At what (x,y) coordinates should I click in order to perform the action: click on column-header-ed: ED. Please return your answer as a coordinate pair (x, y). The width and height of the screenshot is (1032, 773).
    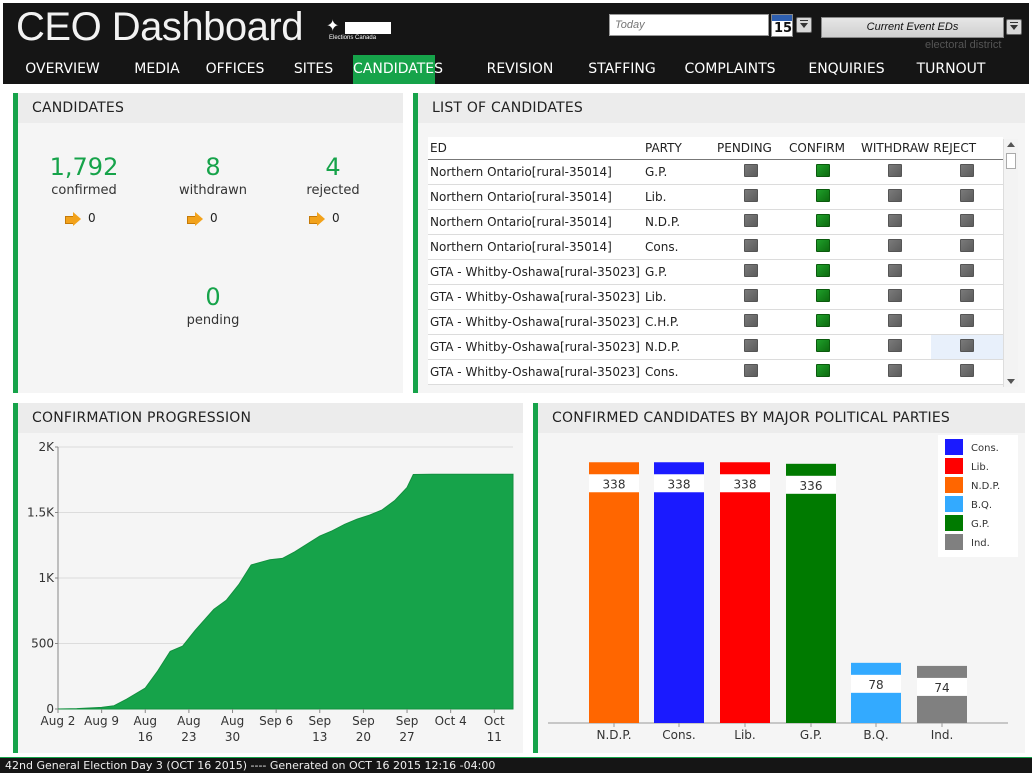
    Looking at the image, I should click on (535, 148).